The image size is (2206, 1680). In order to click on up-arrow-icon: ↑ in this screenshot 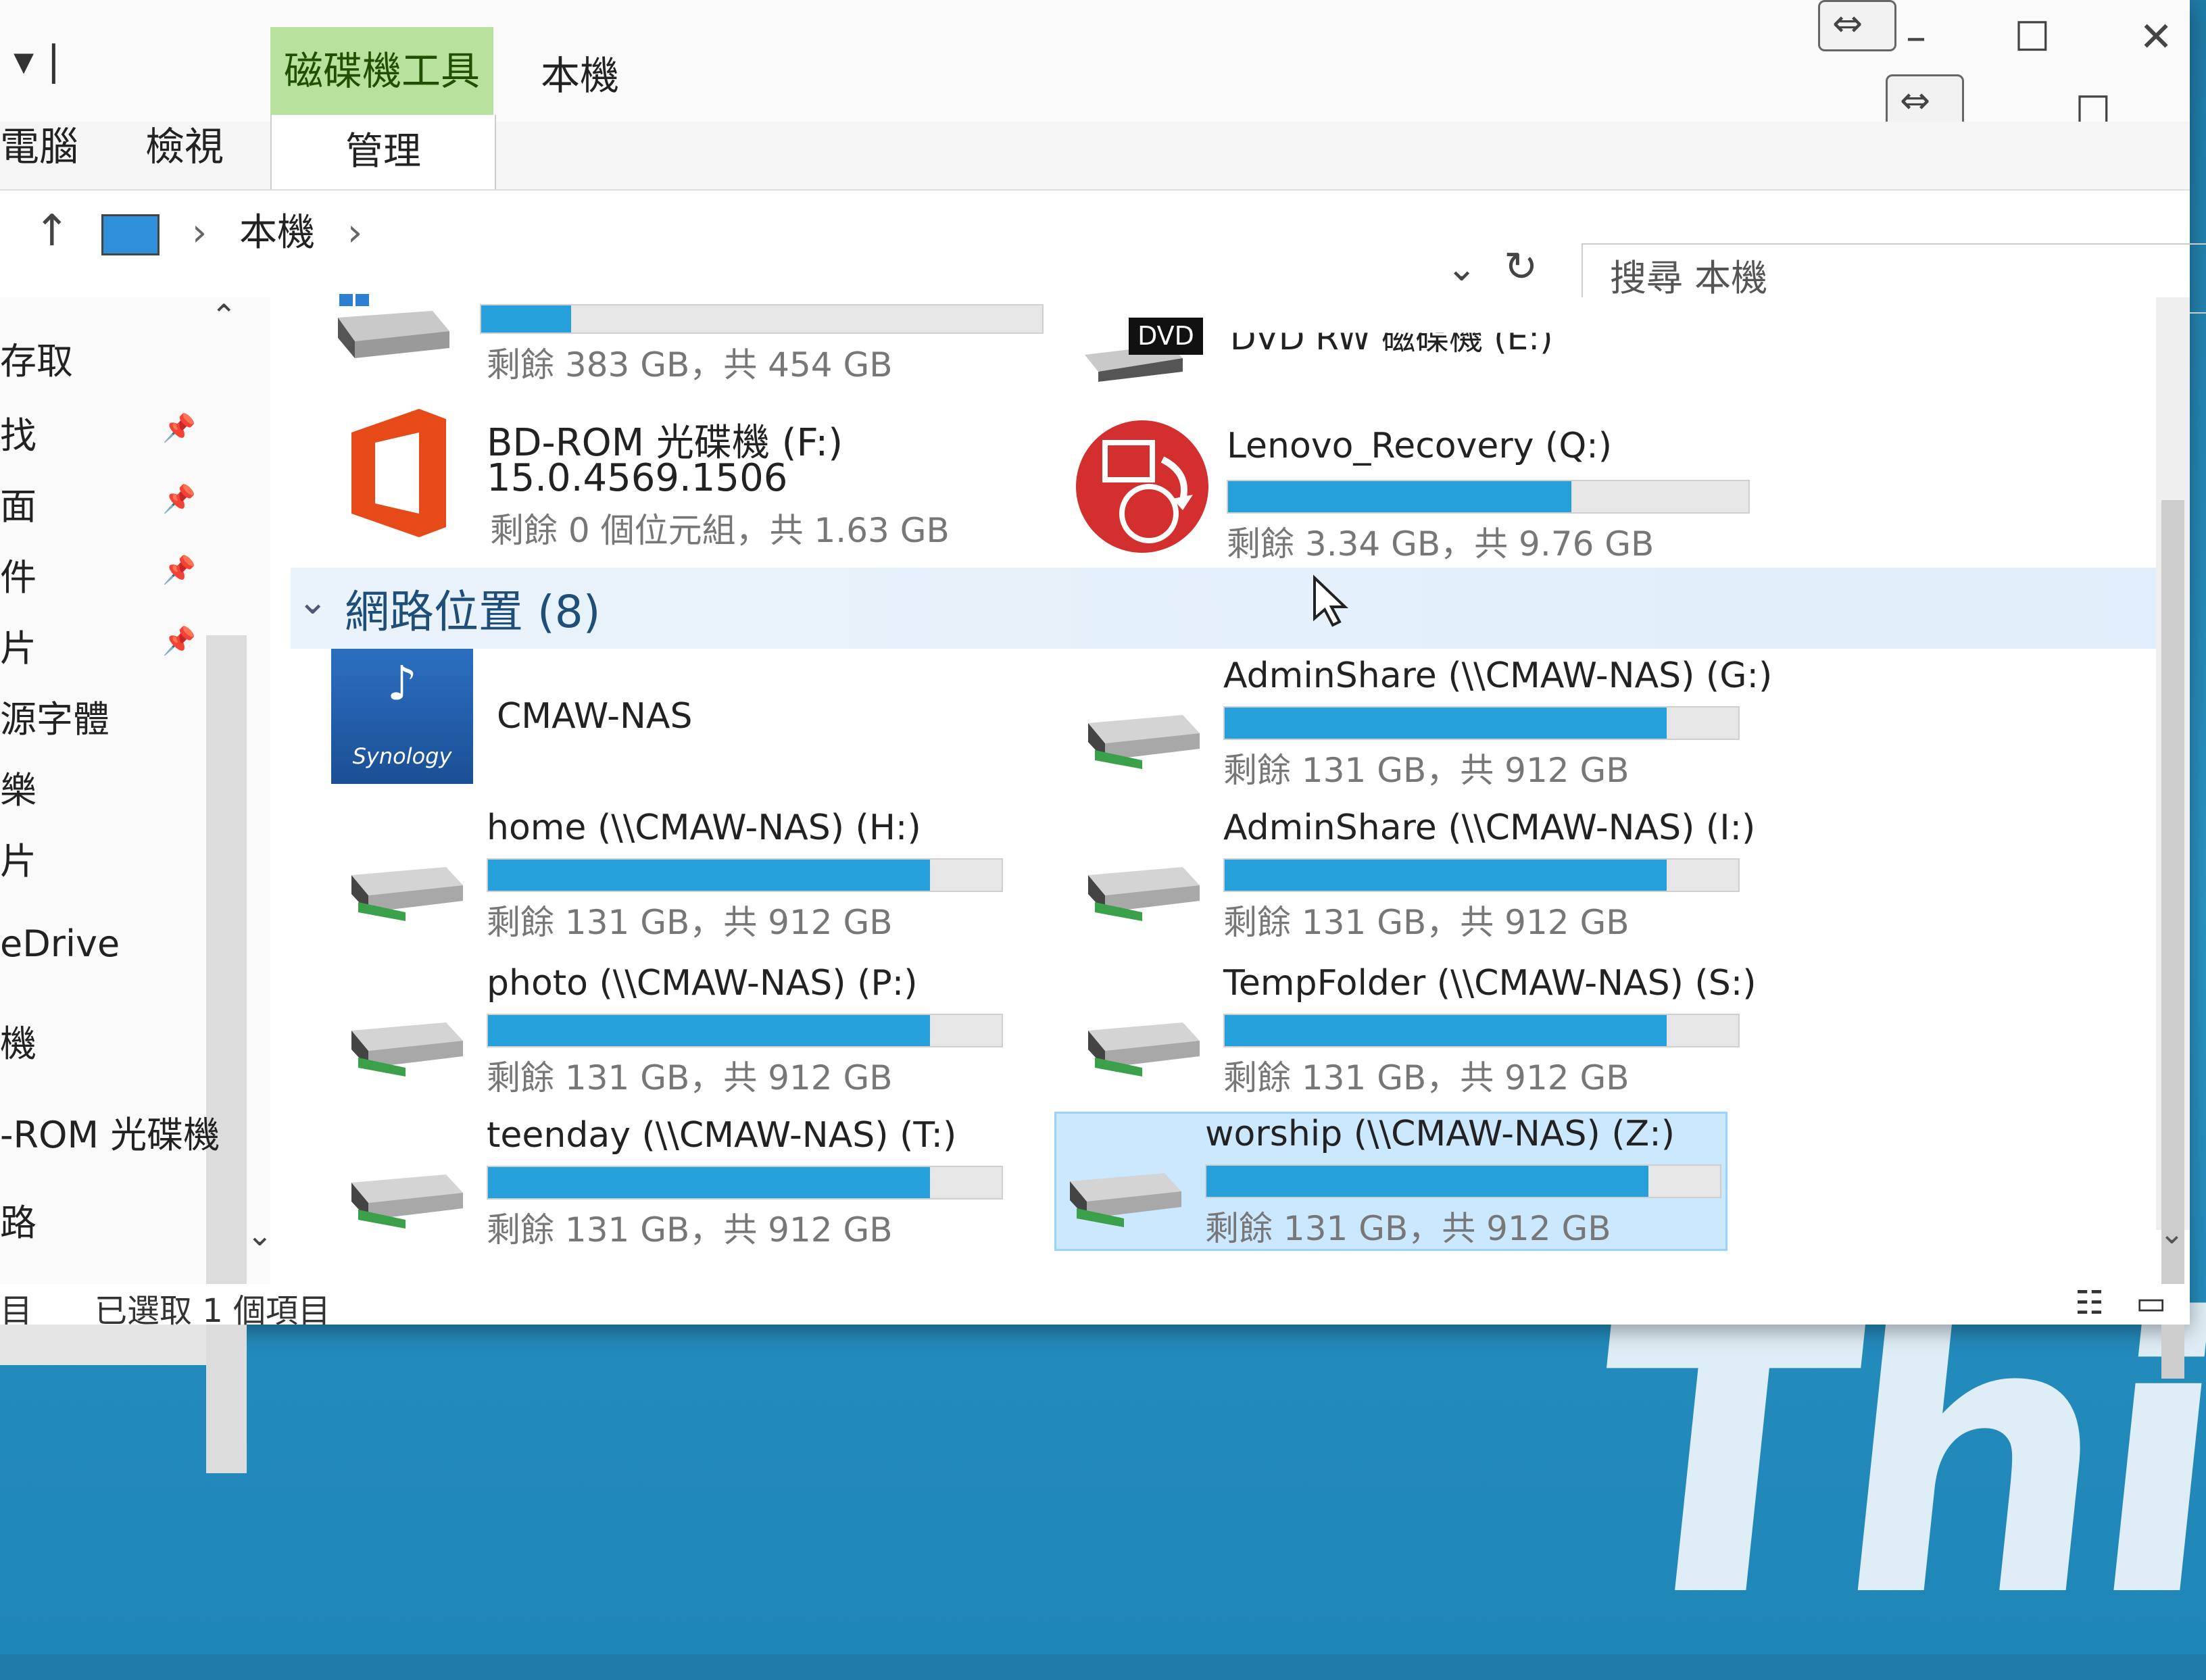, I will do `click(52, 231)`.